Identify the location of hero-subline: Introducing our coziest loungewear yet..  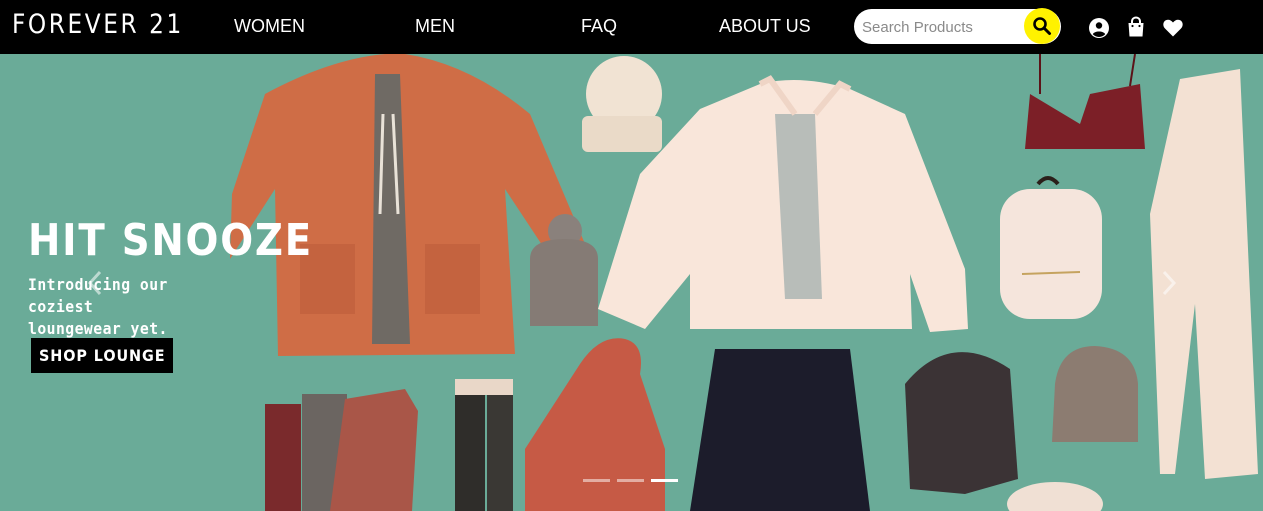
(134, 307).